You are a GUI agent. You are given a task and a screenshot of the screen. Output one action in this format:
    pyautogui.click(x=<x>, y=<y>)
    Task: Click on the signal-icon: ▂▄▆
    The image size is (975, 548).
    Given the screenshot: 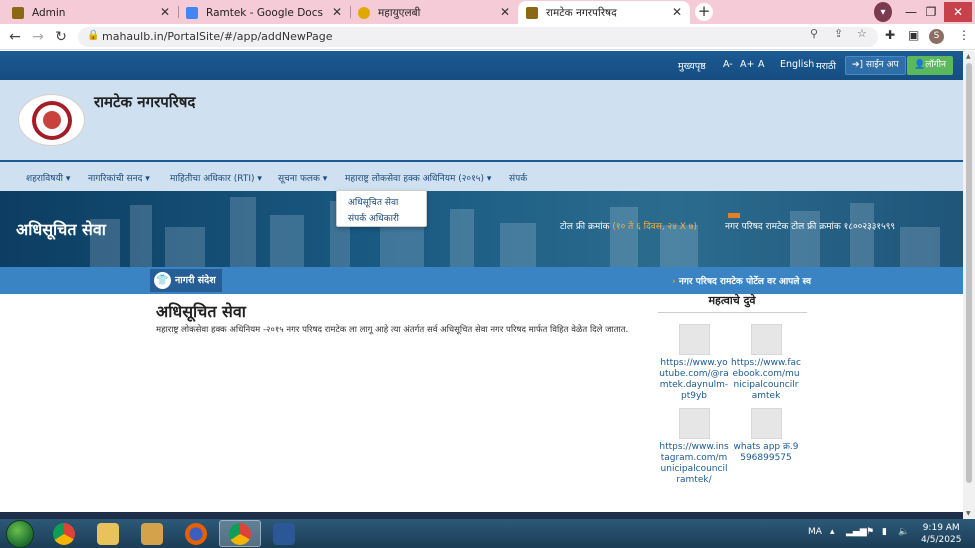 What is the action you would take?
    pyautogui.click(x=856, y=532)
    